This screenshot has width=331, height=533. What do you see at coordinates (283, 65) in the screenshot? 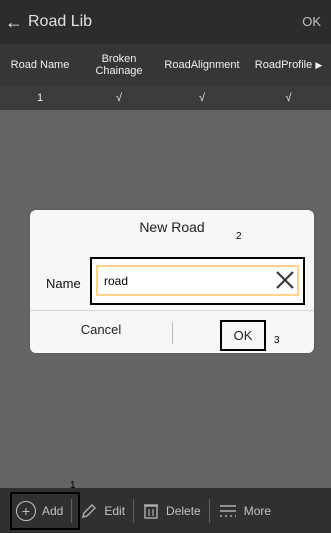
I see `header-road-profile-label: RoadProfile` at bounding box center [283, 65].